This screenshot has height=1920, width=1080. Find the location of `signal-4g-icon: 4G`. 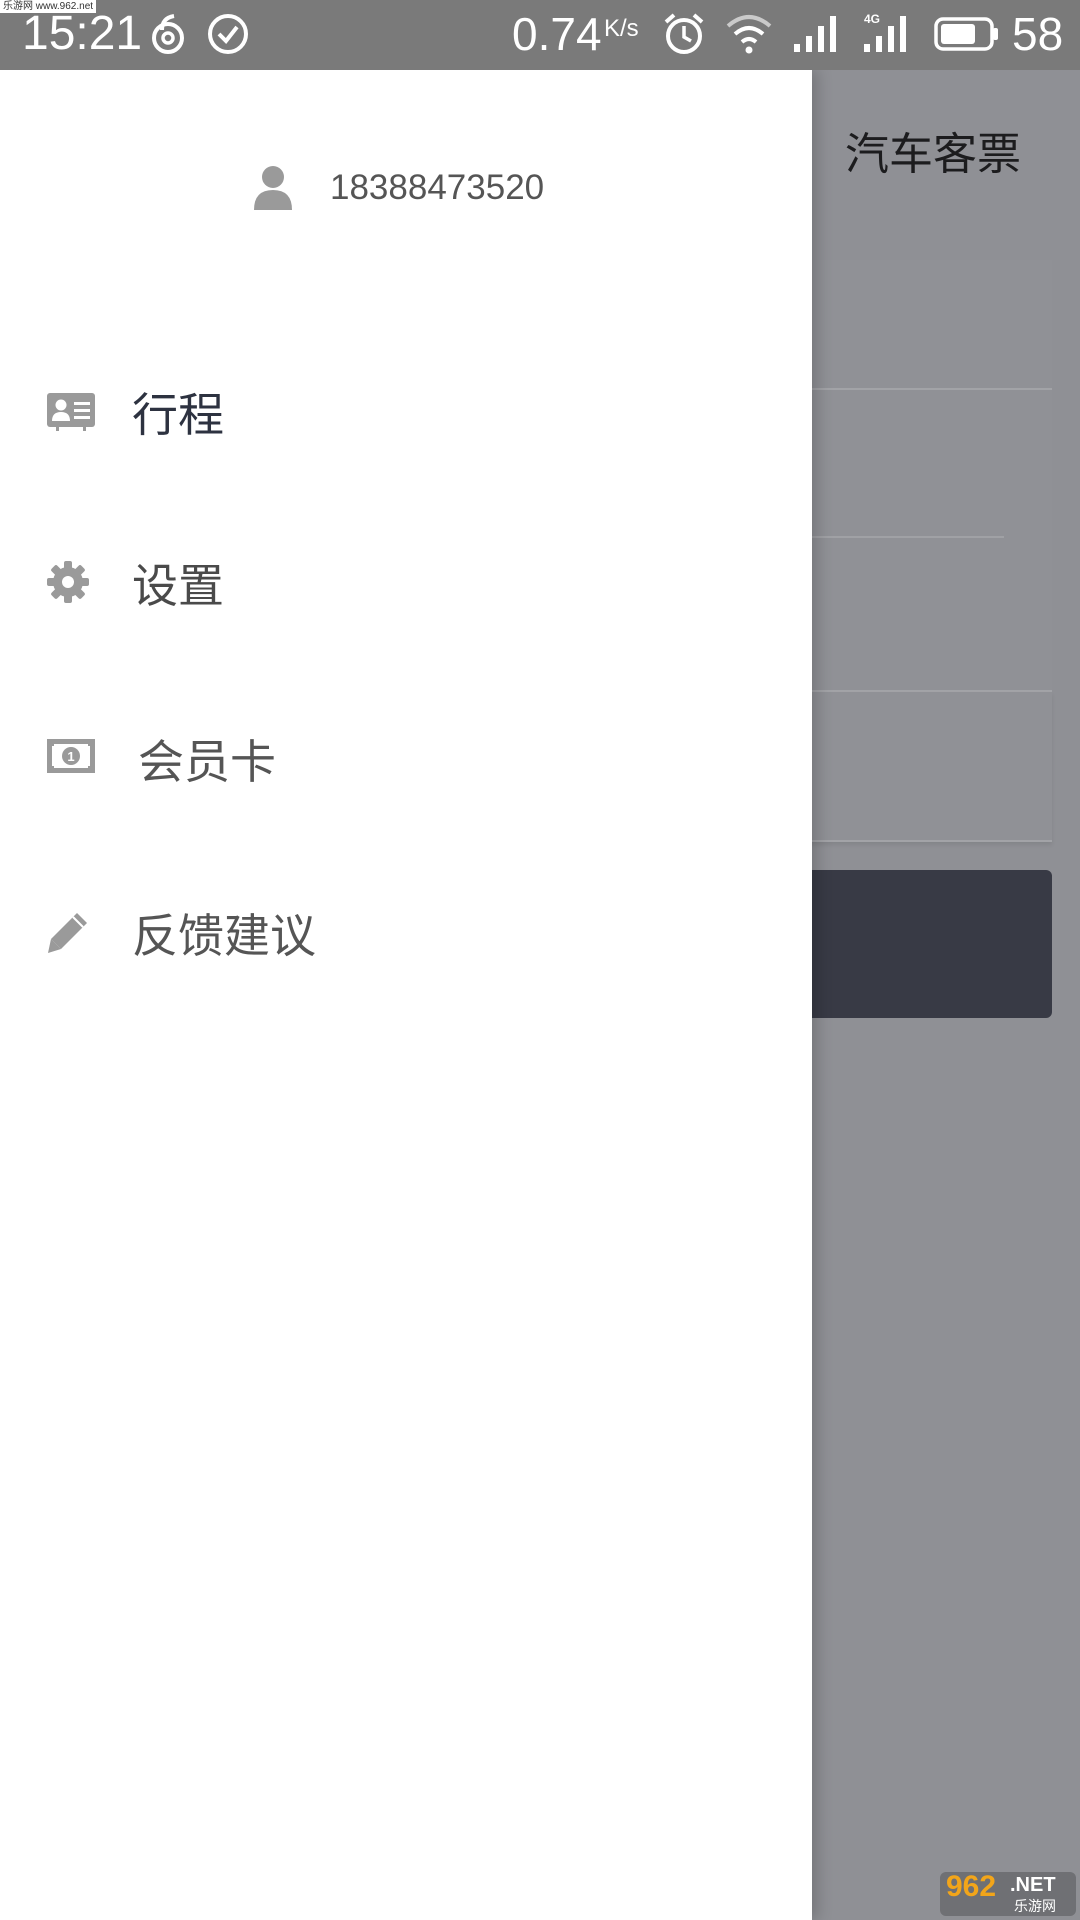

signal-4g-icon: 4G is located at coordinates (885, 32).